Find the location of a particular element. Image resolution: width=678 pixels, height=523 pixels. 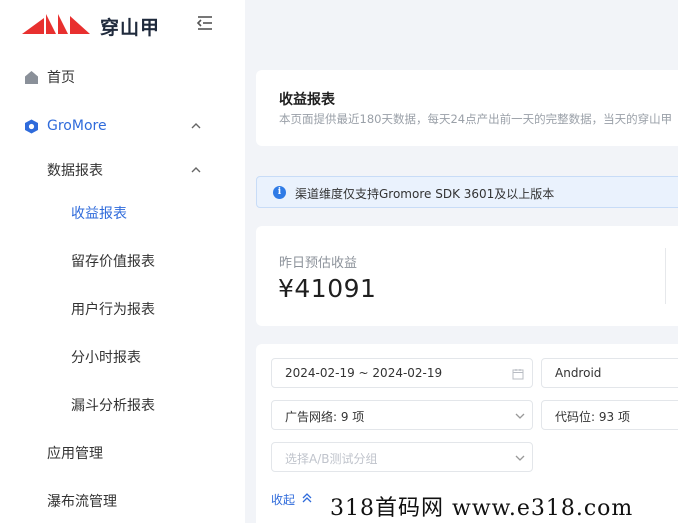

sidebar-item-user-behavior-report: 用户行为报表 is located at coordinates (122, 309).